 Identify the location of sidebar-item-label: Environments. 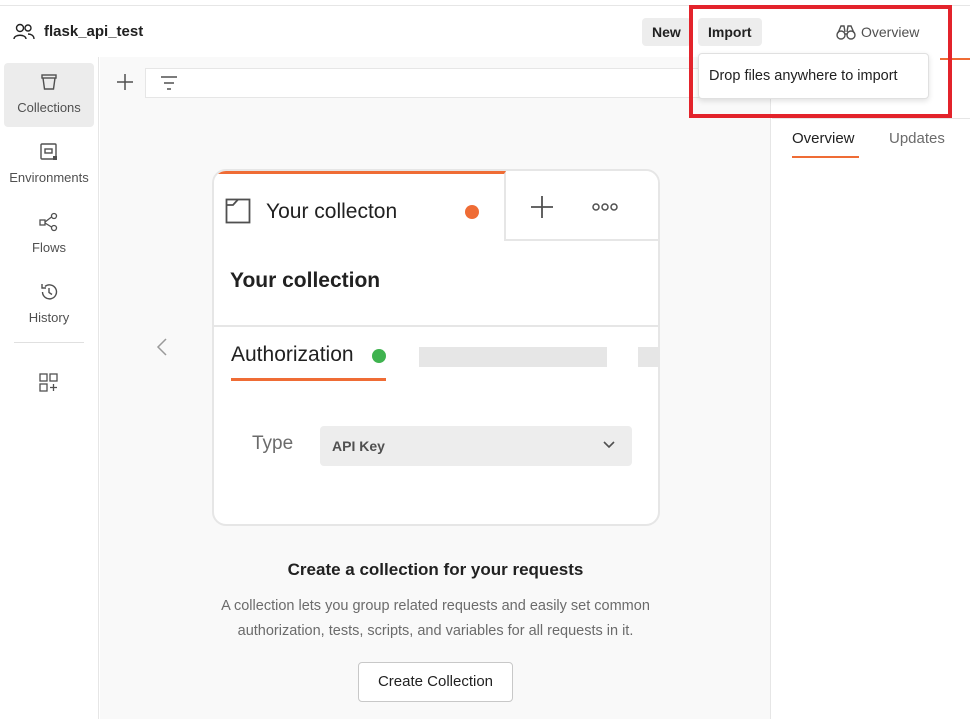
(49, 177).